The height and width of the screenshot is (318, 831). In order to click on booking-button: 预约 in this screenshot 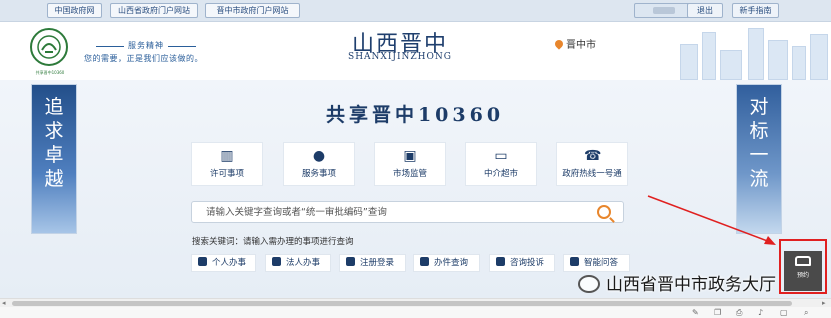, I will do `click(803, 271)`.